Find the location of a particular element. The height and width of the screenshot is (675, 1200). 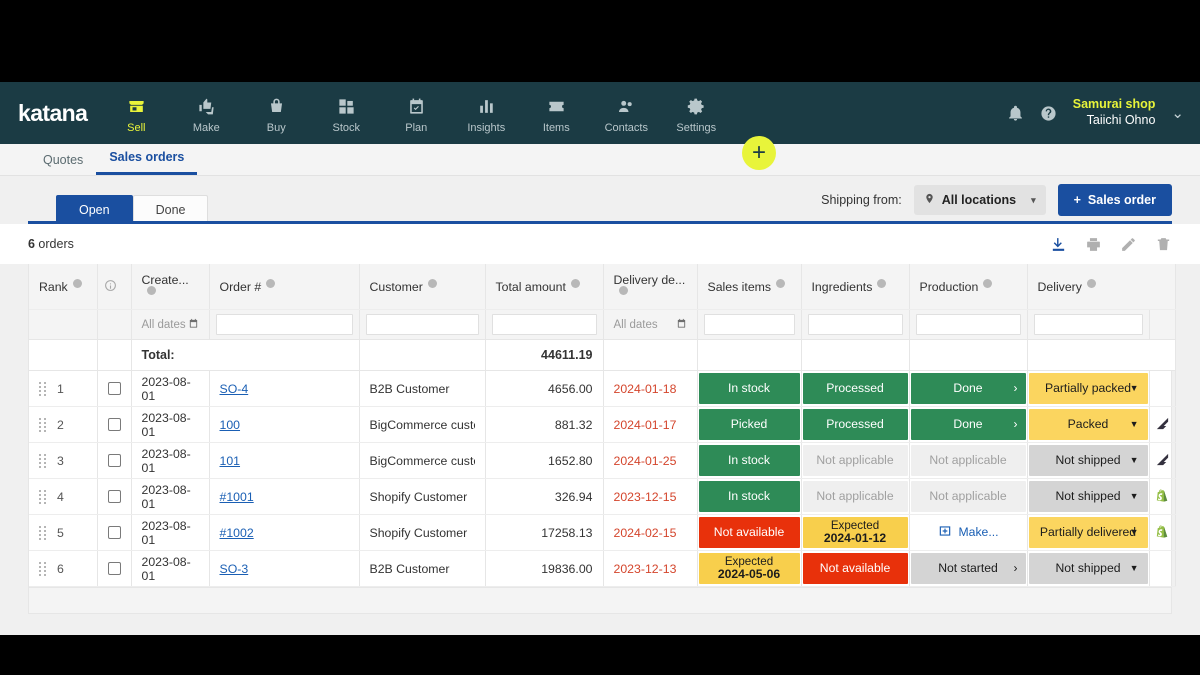

info-circle-icon is located at coordinates (110, 287).